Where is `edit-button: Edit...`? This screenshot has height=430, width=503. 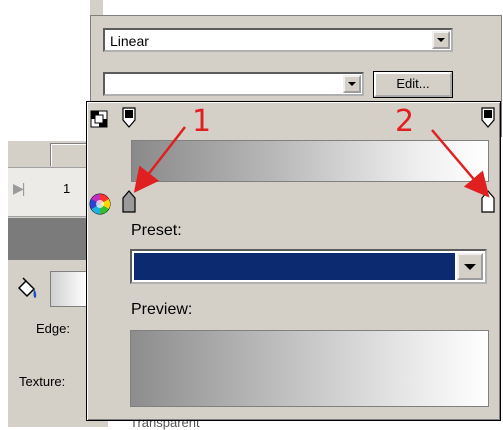 edit-button: Edit... is located at coordinates (413, 84).